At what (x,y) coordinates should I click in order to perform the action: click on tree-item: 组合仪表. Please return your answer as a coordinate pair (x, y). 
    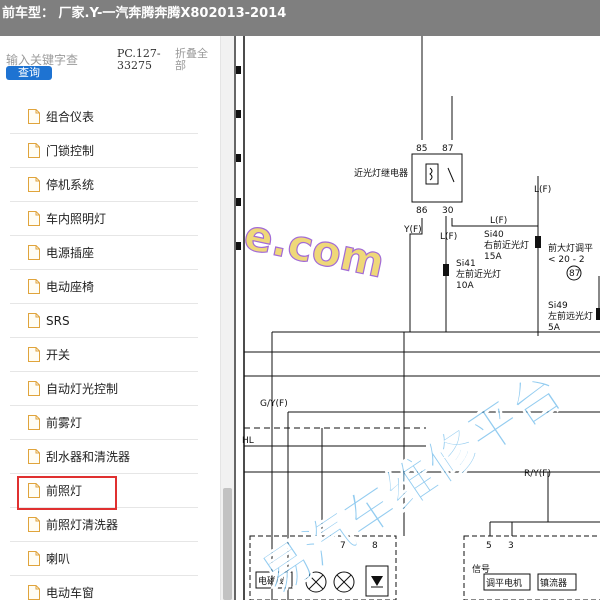
    Looking at the image, I should click on (104, 117).